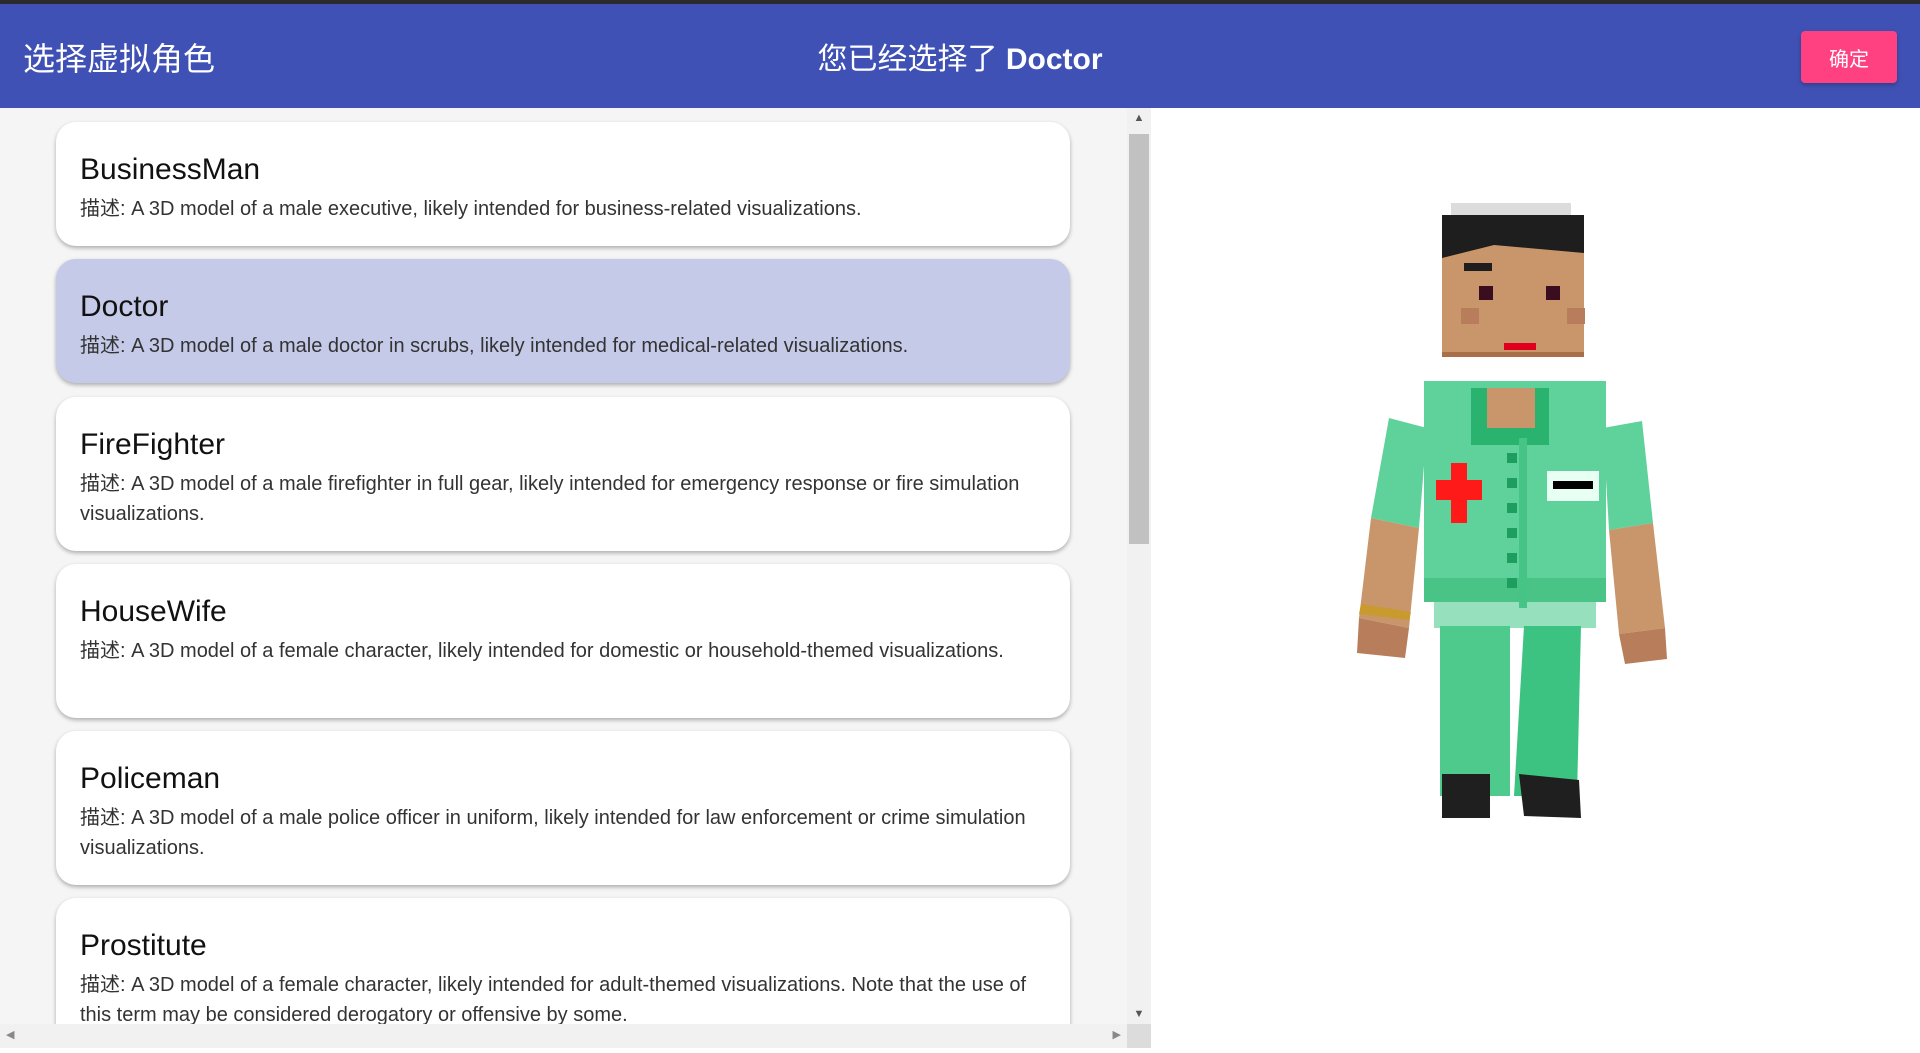 Image resolution: width=1920 pixels, height=1053 pixels. What do you see at coordinates (1512, 510) in the screenshot?
I see `doctor-model-preview` at bounding box center [1512, 510].